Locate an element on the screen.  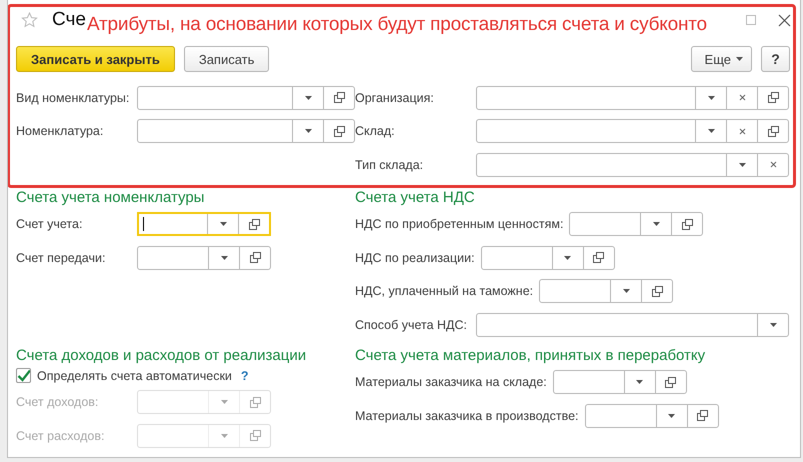
save-and-close-button: Записать и закрыть is located at coordinates (95, 59).